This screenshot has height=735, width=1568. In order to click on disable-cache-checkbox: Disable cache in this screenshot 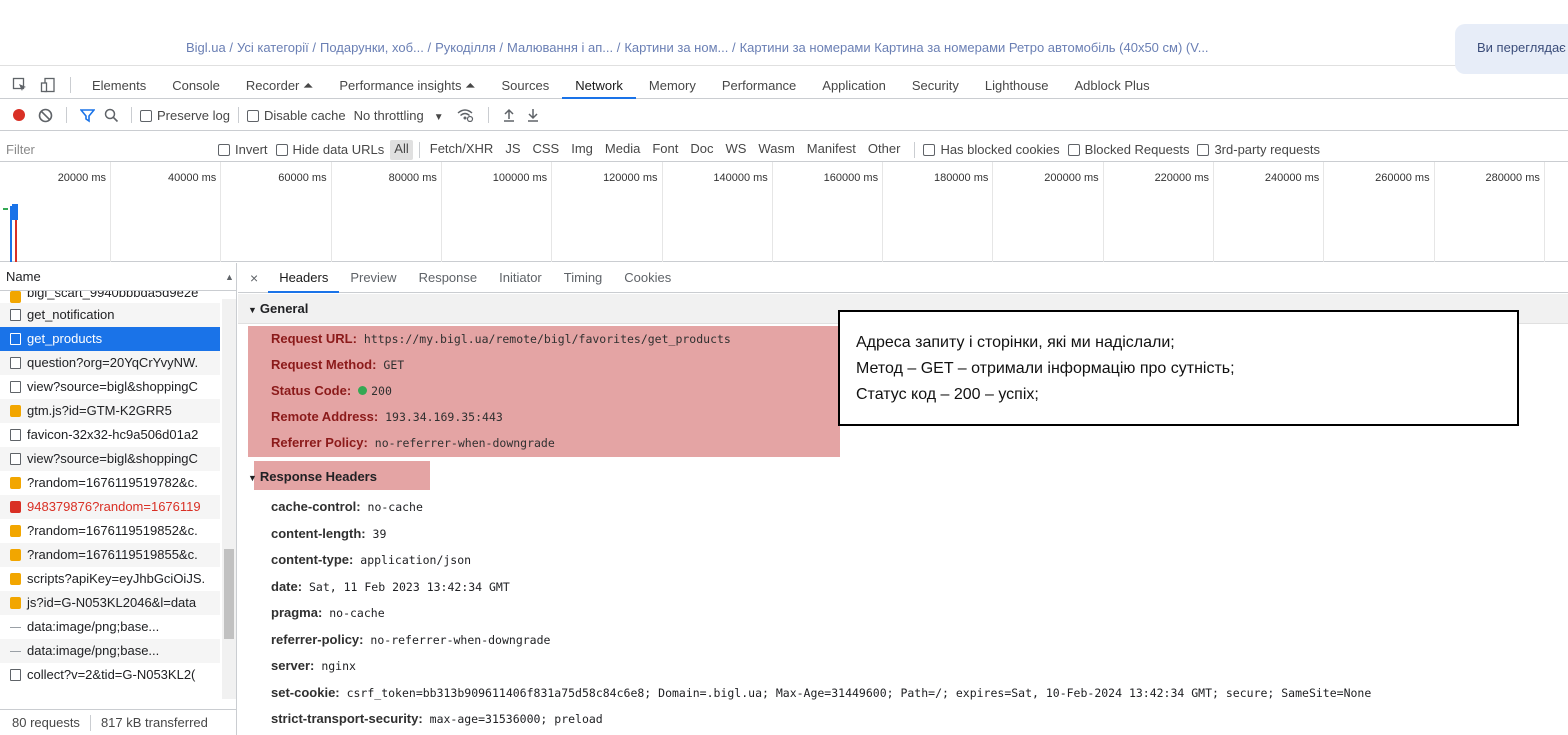, I will do `click(296, 115)`.